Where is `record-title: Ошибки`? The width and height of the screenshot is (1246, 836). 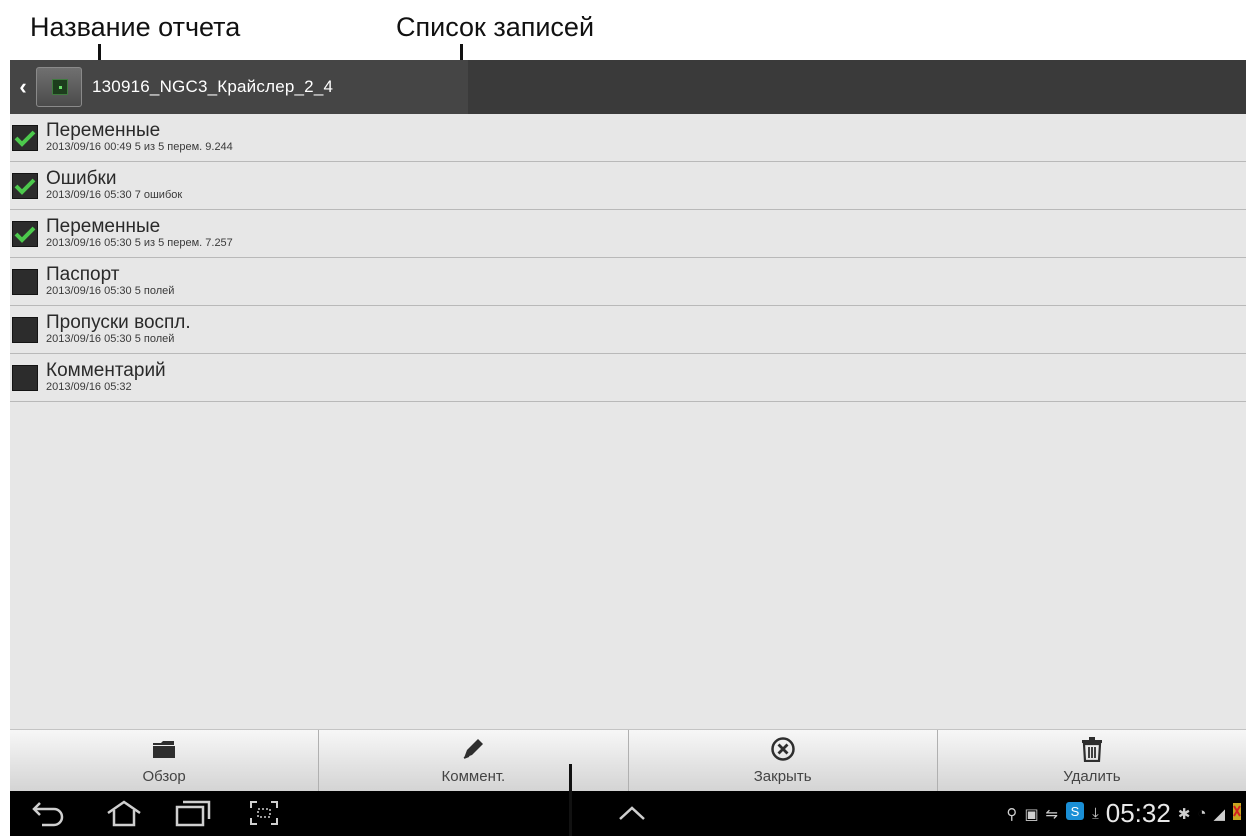
record-title: Ошибки is located at coordinates (81, 178).